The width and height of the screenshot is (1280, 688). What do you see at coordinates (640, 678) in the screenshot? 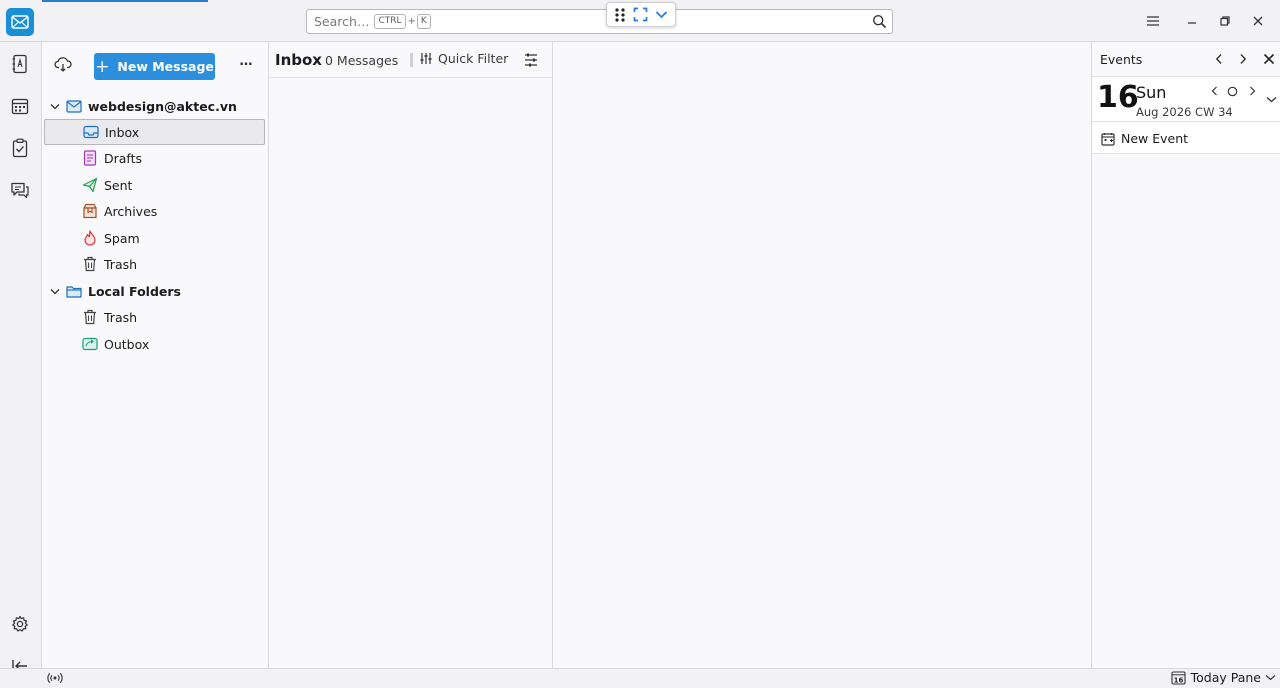
I see `status-bar: 16 Today Pane` at bounding box center [640, 678].